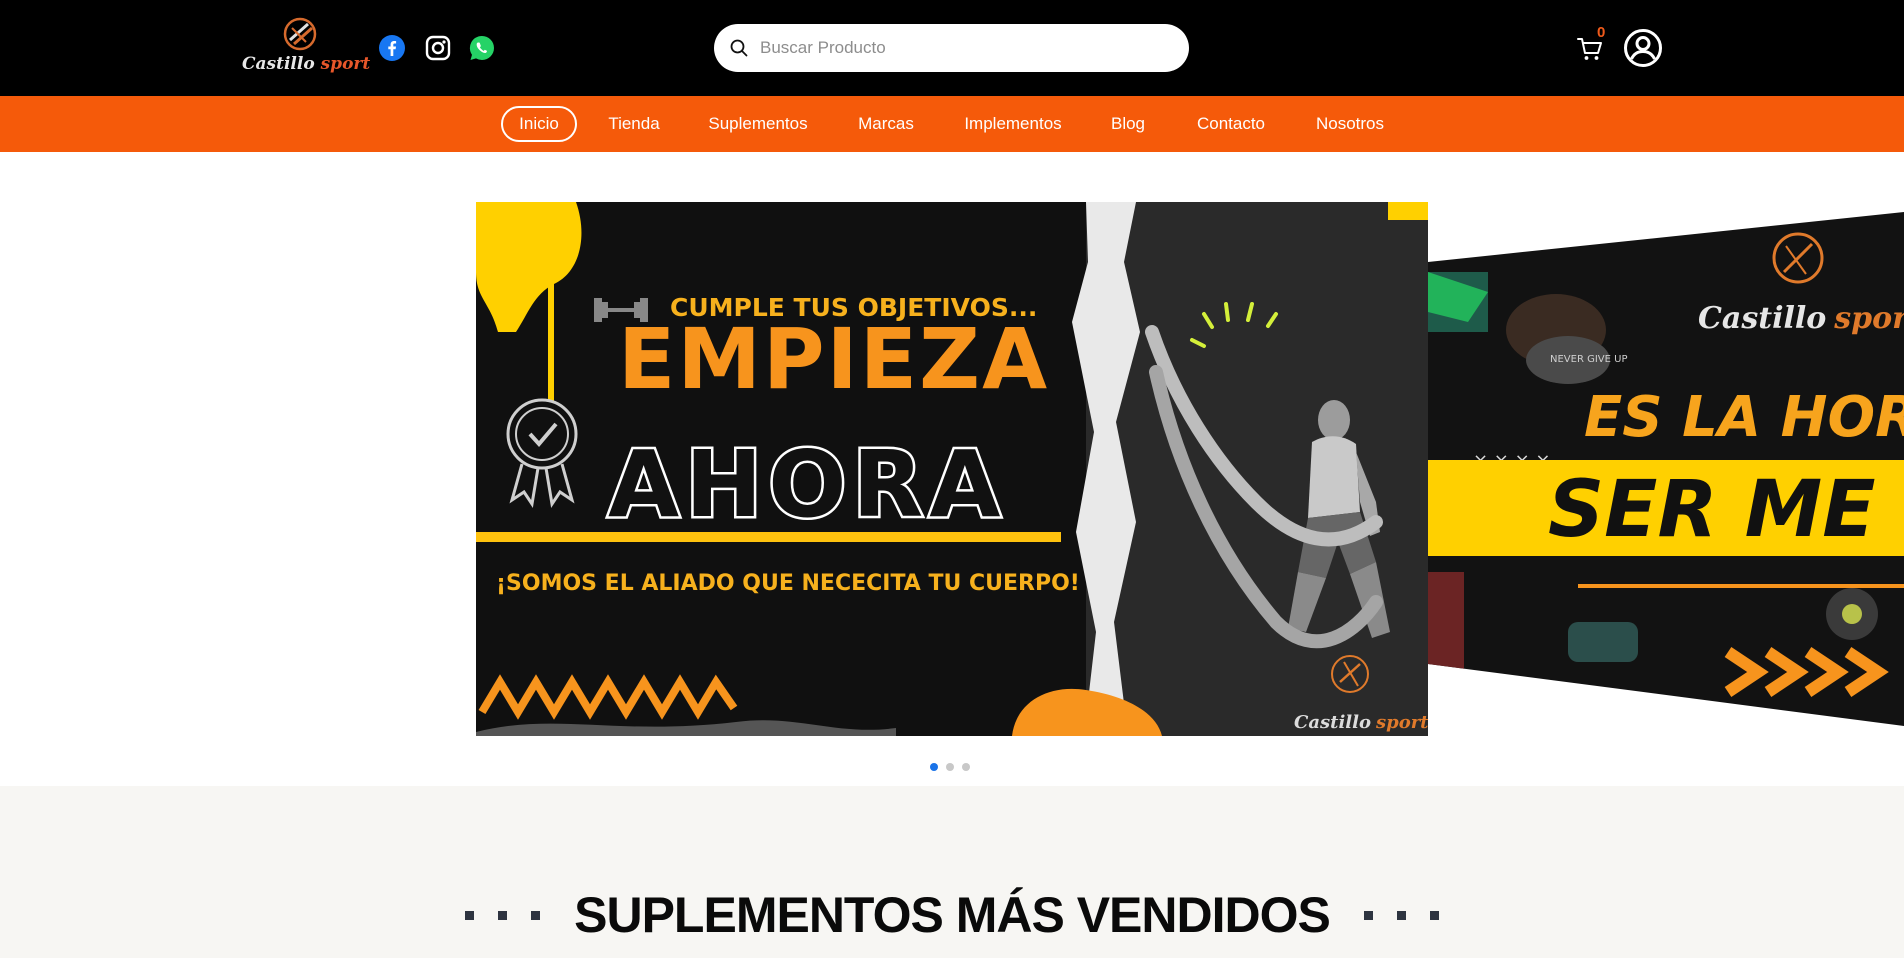  I want to click on brand-wordmark: Castillo sport, so click(306, 64).